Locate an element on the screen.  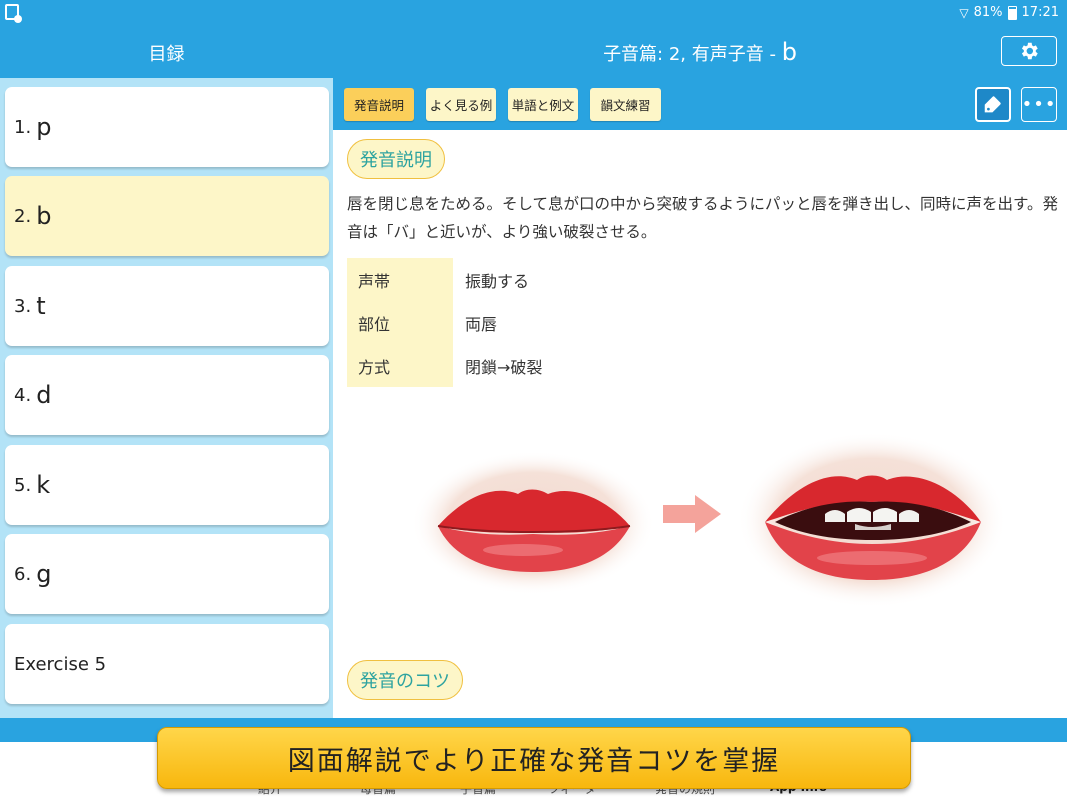
sidebar-item-number: 3. is located at coordinates (23, 306).